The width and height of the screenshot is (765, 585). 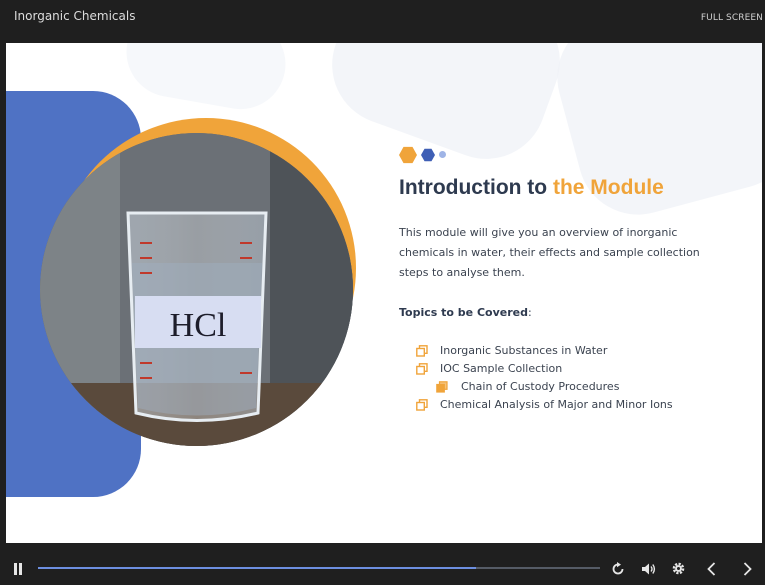 I want to click on course-title: Inorganic Chemicals, so click(x=75, y=16).